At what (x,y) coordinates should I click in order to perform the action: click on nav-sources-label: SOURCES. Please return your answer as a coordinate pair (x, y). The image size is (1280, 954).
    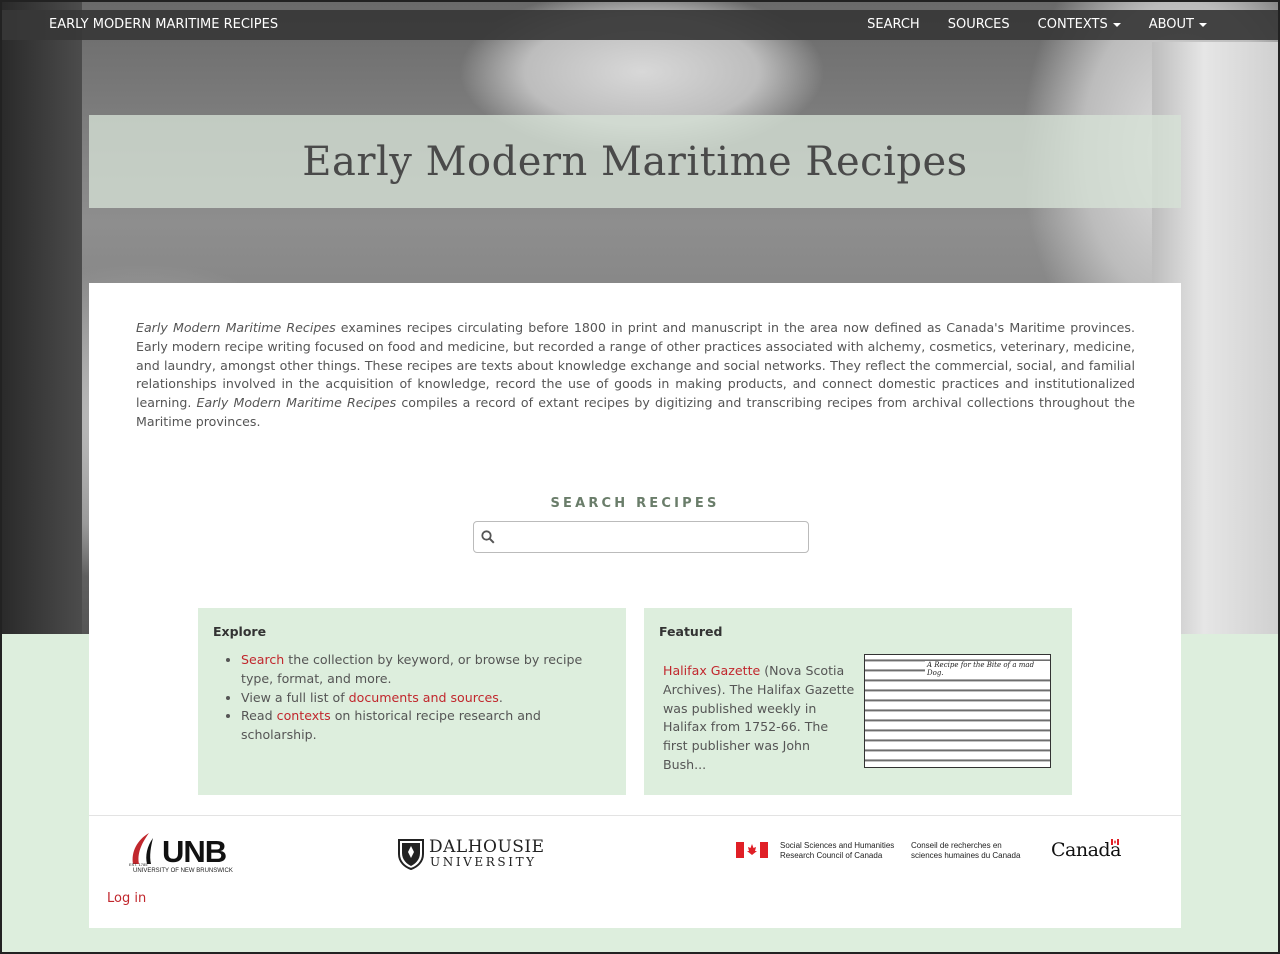
    Looking at the image, I should click on (978, 24).